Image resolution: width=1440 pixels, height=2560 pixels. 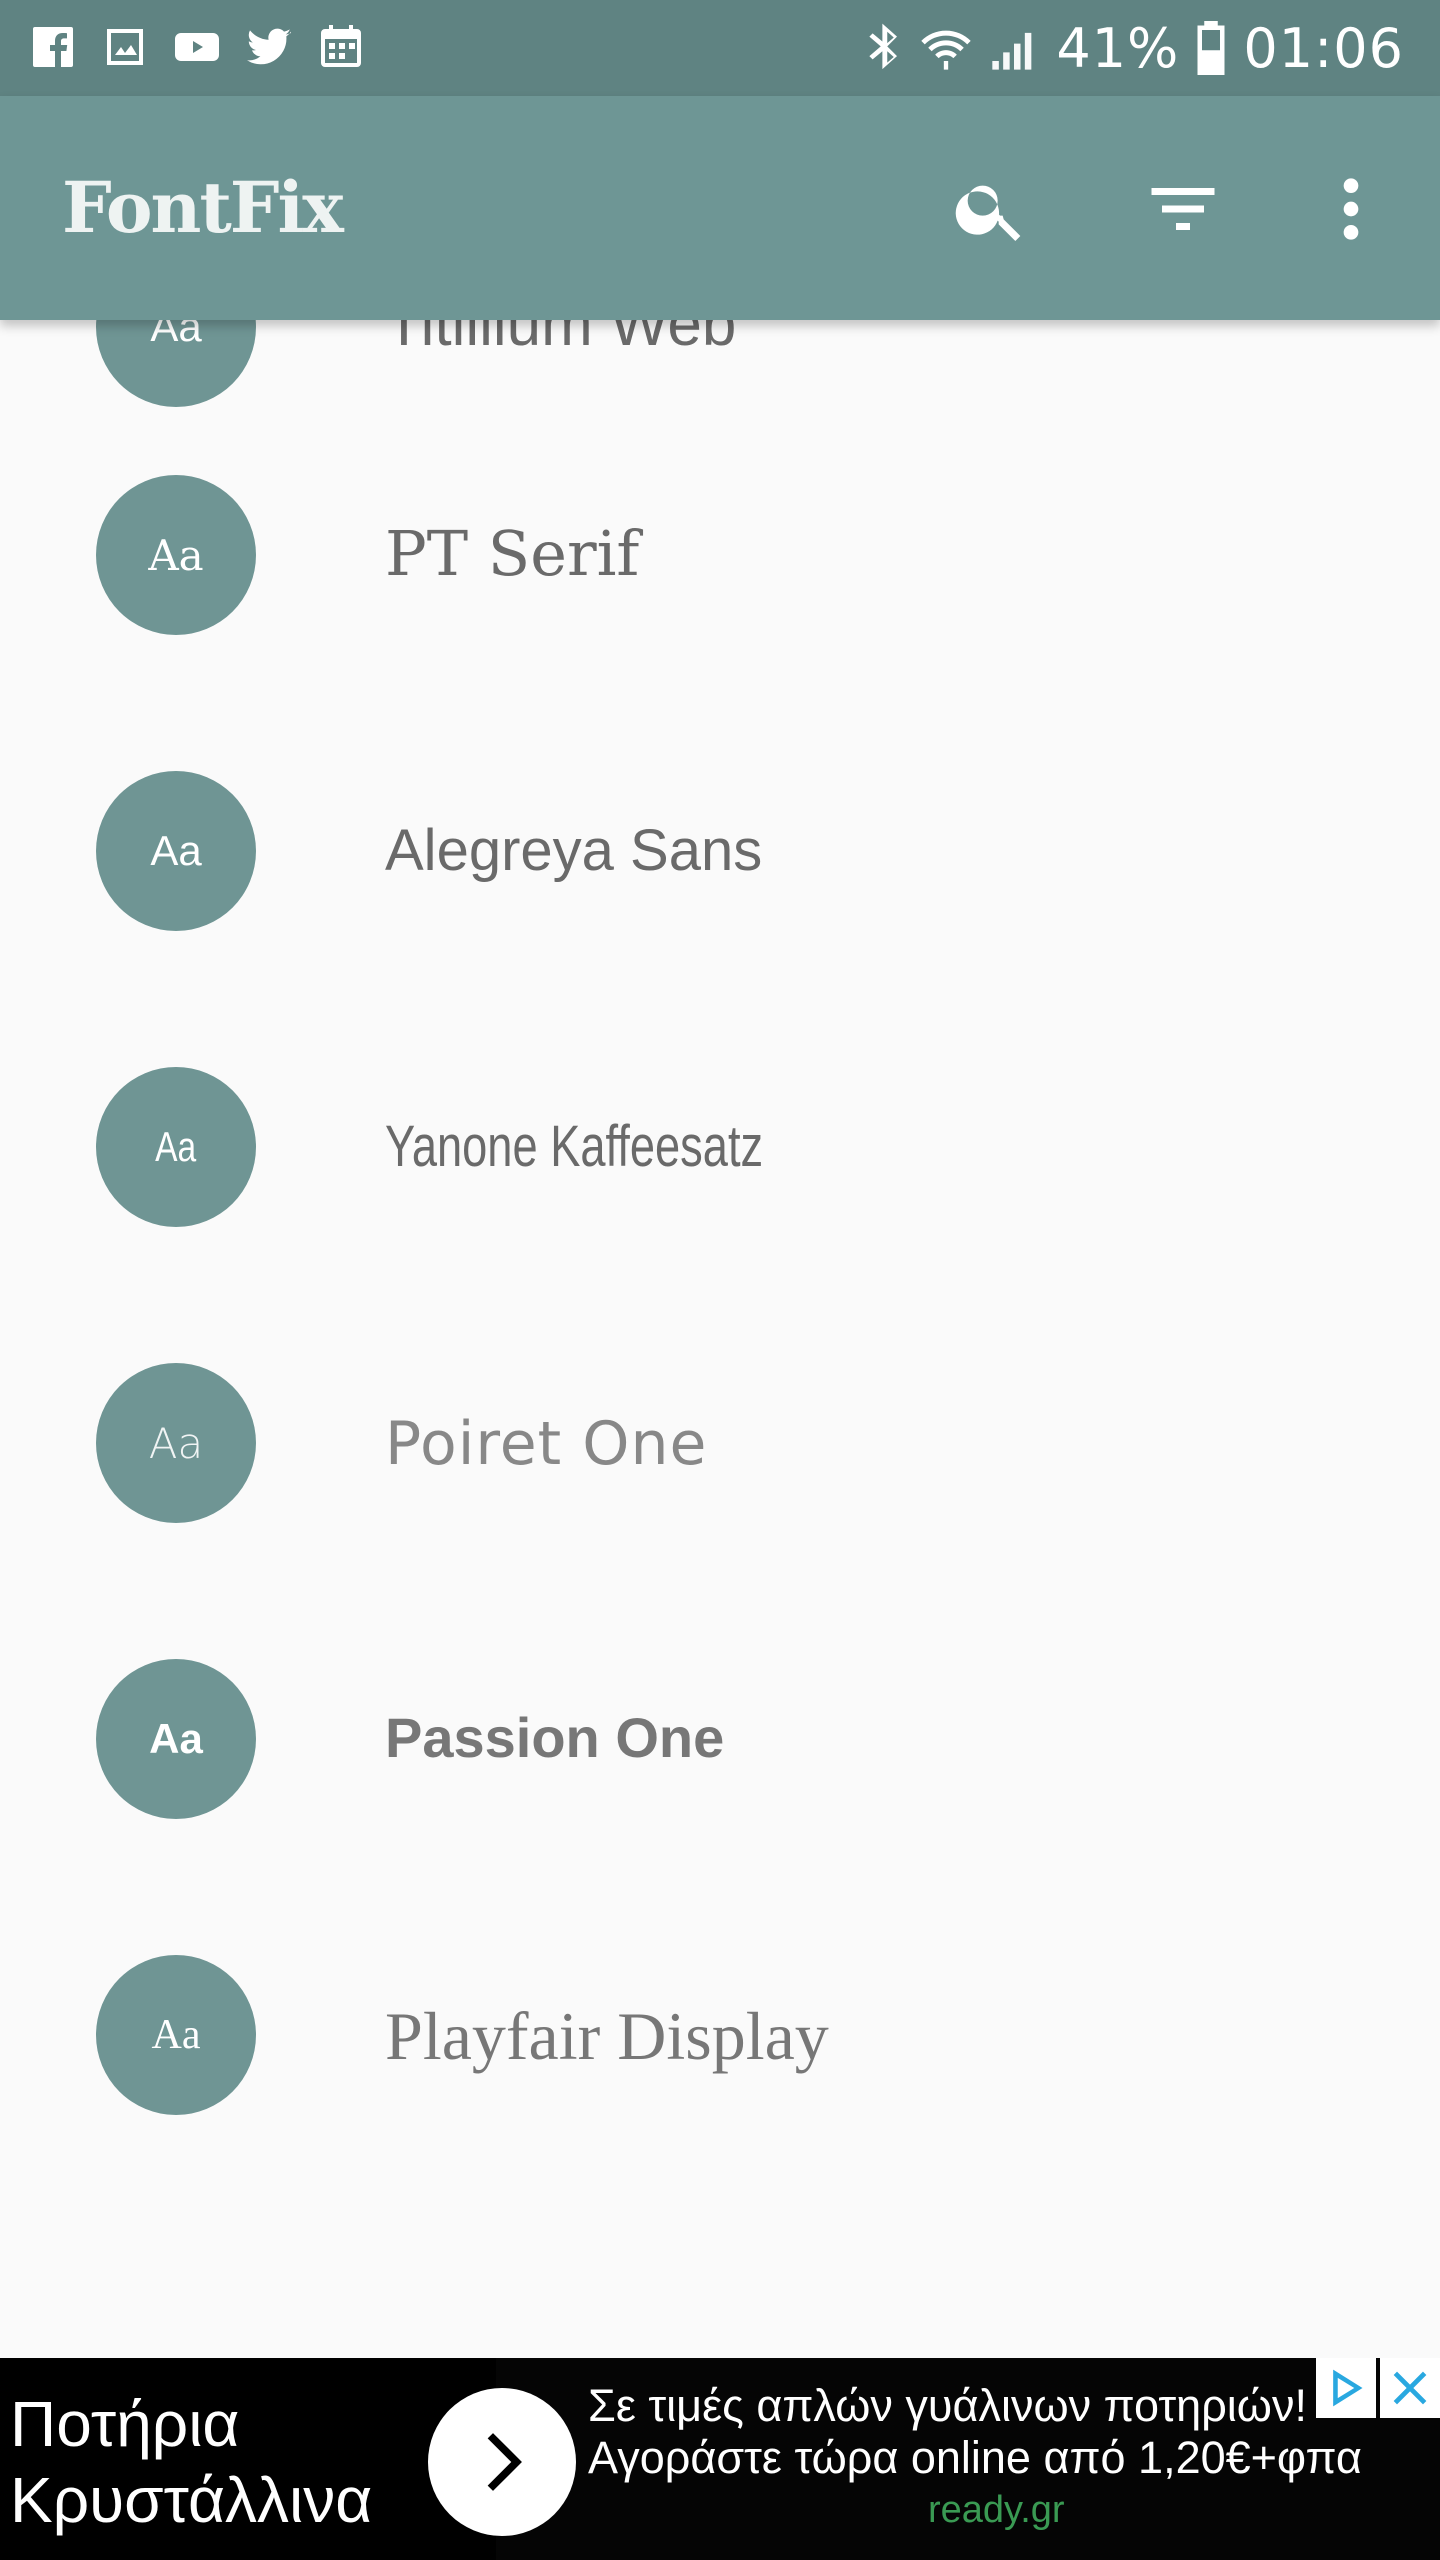 I want to click on facebook-icon, so click(x=53, y=47).